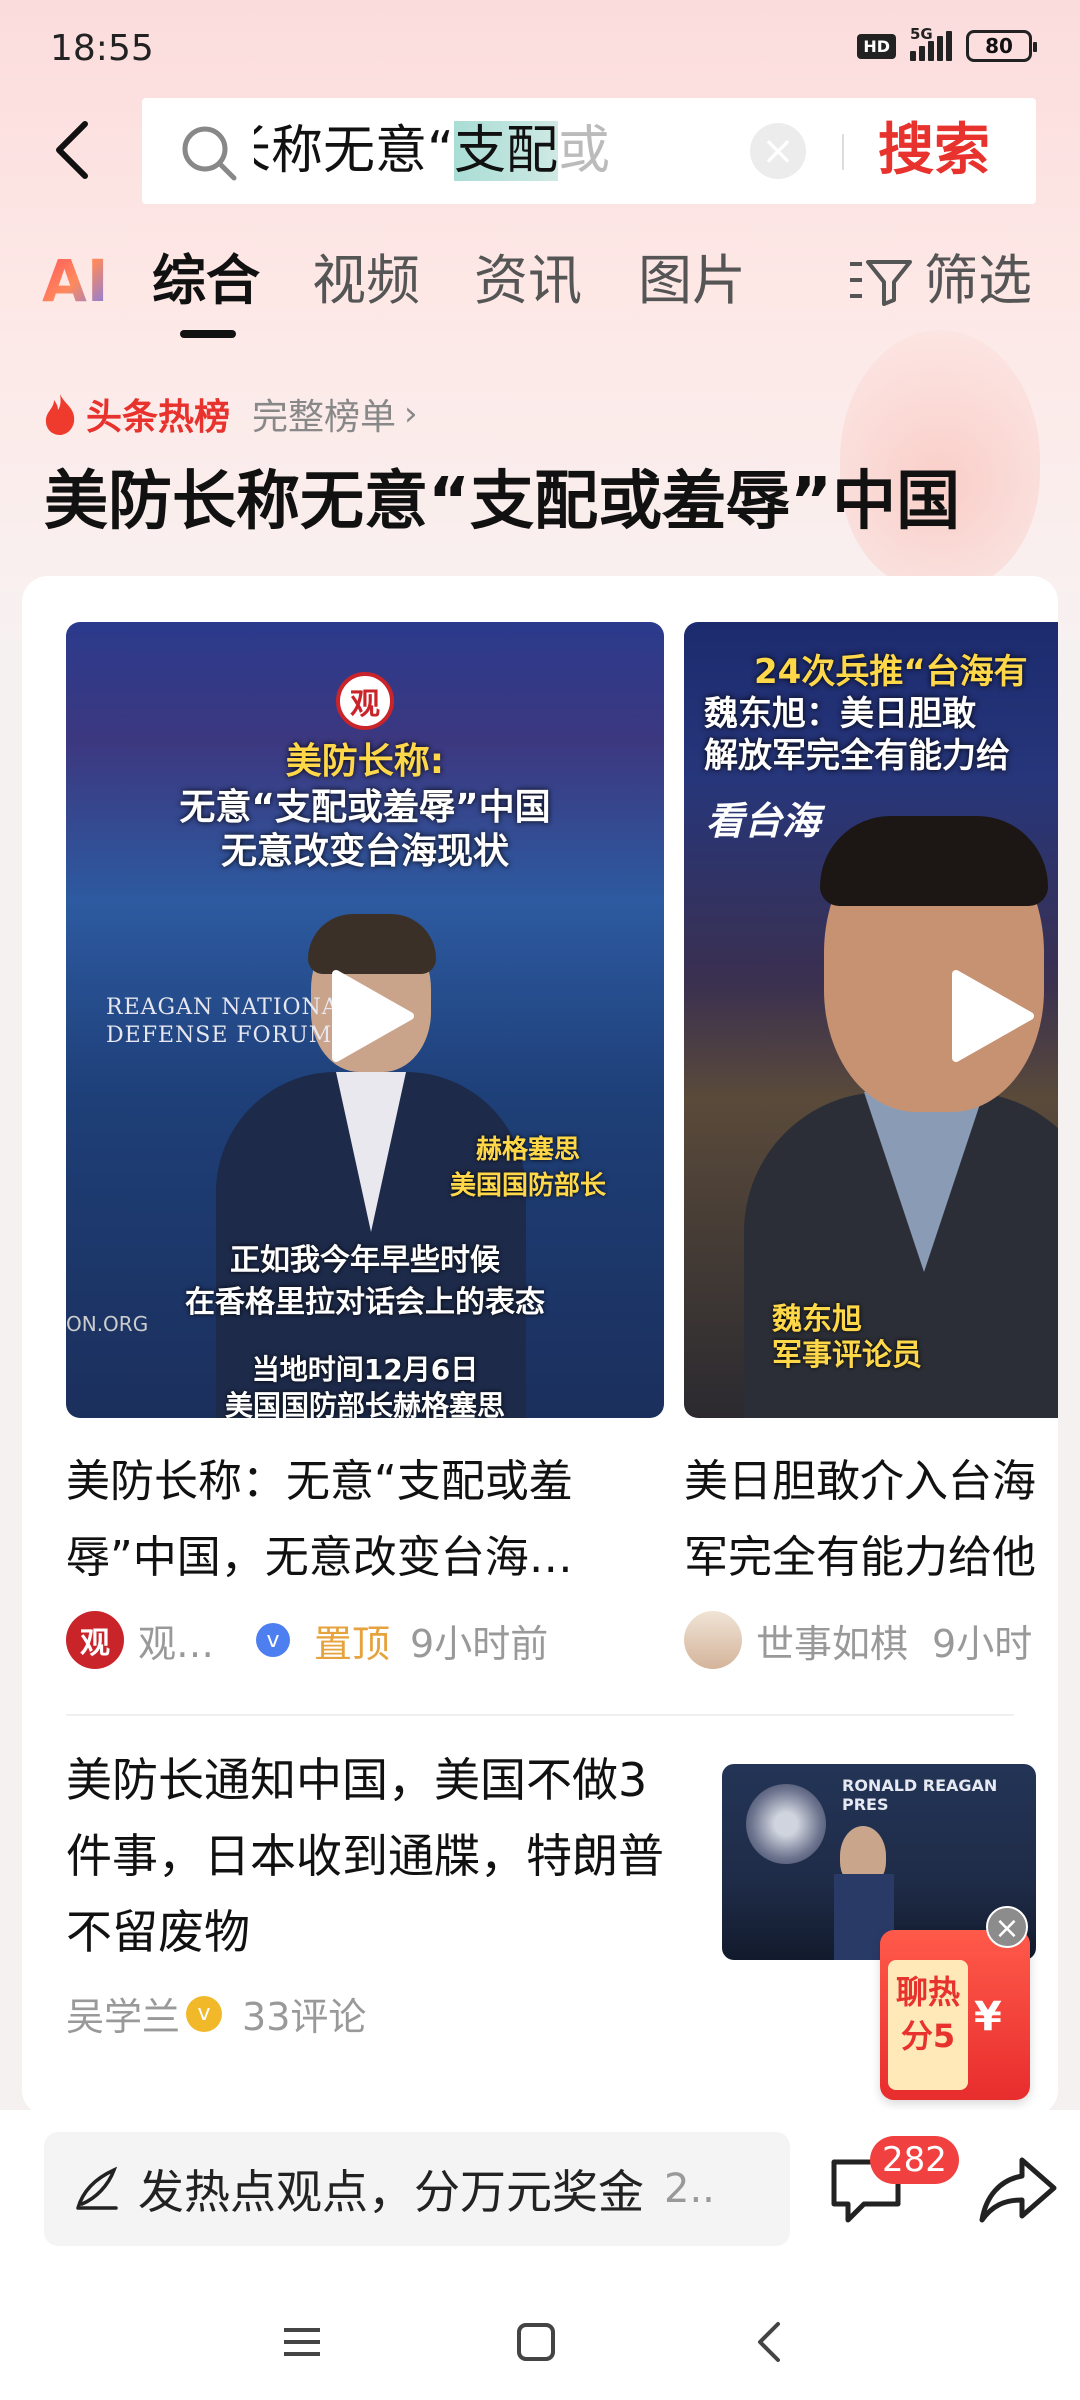 The height and width of the screenshot is (2400, 1080). I want to click on category-tabs: AI 综合 视频 资讯 图片 筛选, so click(540, 290).